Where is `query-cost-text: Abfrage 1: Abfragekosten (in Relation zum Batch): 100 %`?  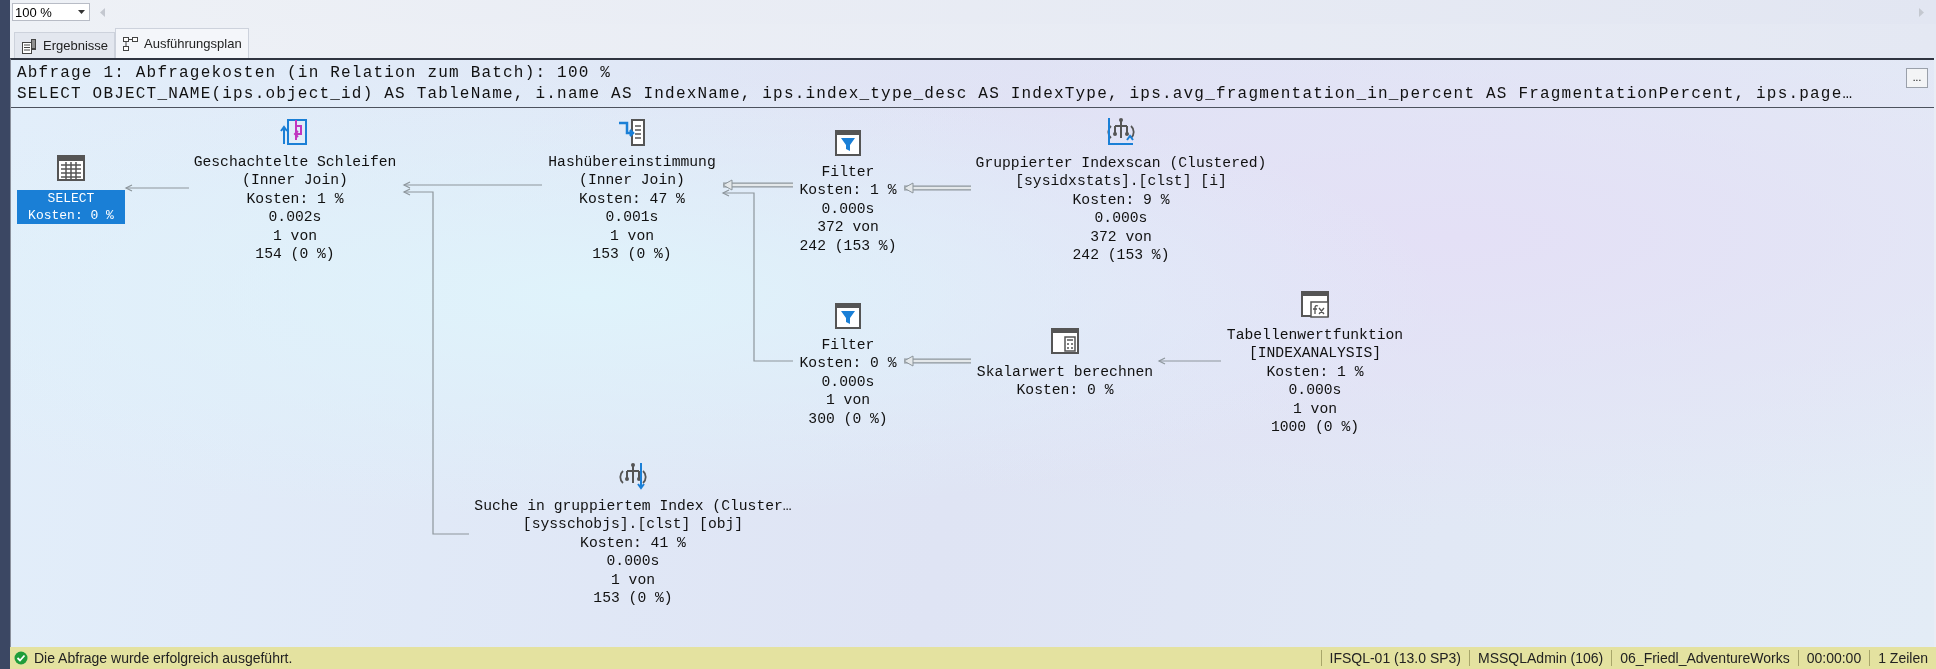
query-cost-text: Abfrage 1: Abfragekosten (in Relation zum Batch): 100 % is located at coordinates (315, 73).